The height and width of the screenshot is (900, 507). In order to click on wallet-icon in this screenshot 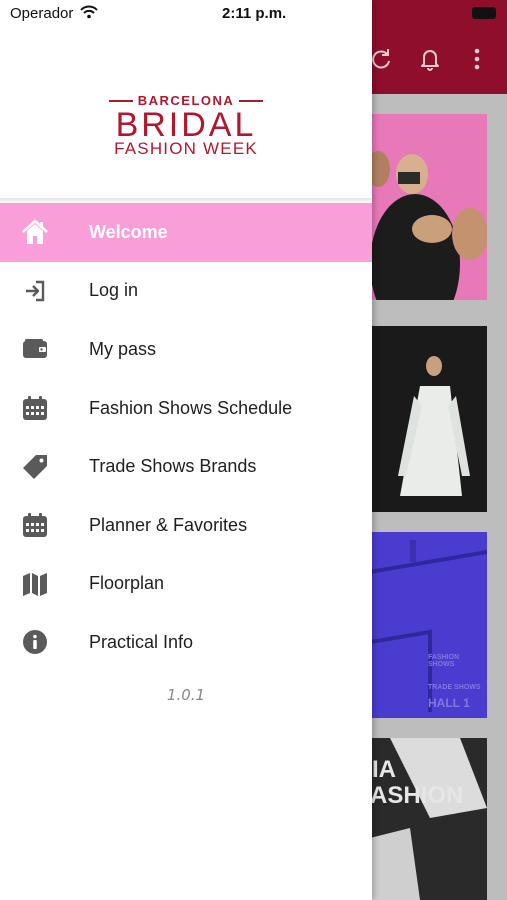, I will do `click(35, 349)`.